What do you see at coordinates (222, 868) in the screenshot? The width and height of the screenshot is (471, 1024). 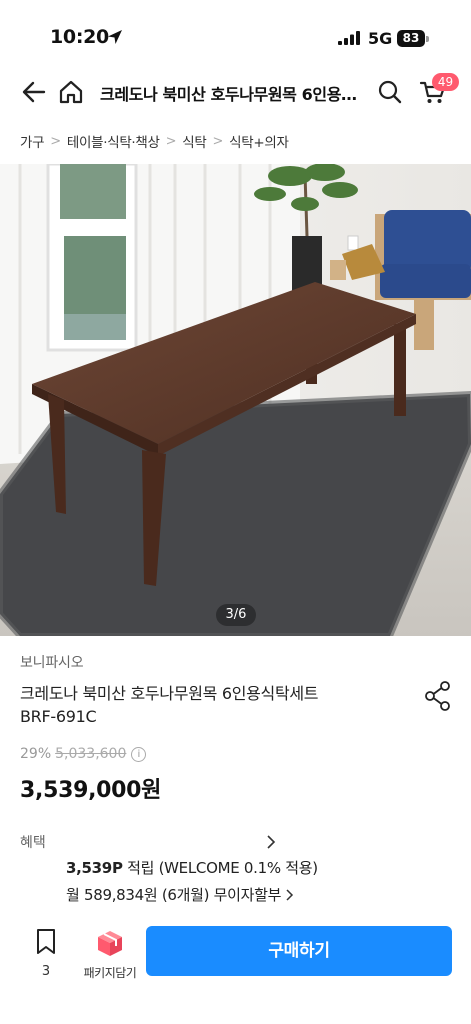 I see `points-text: 적립 (WELCOME 0.1% 적용)` at bounding box center [222, 868].